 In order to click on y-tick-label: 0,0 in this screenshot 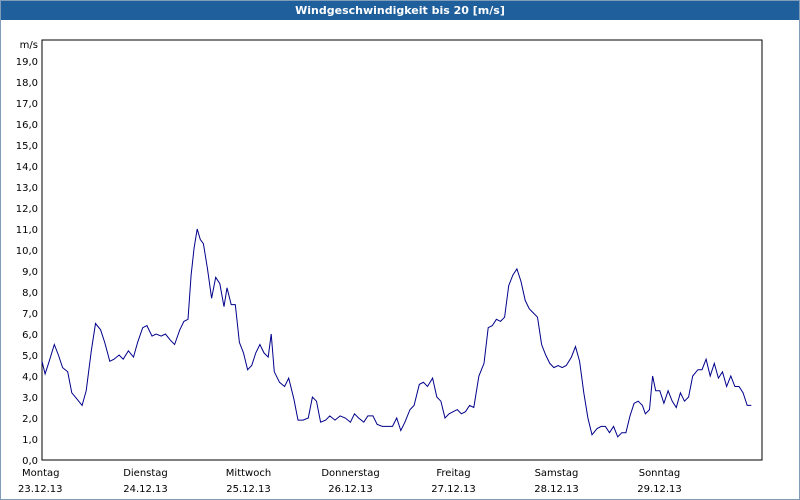, I will do `click(30, 461)`.